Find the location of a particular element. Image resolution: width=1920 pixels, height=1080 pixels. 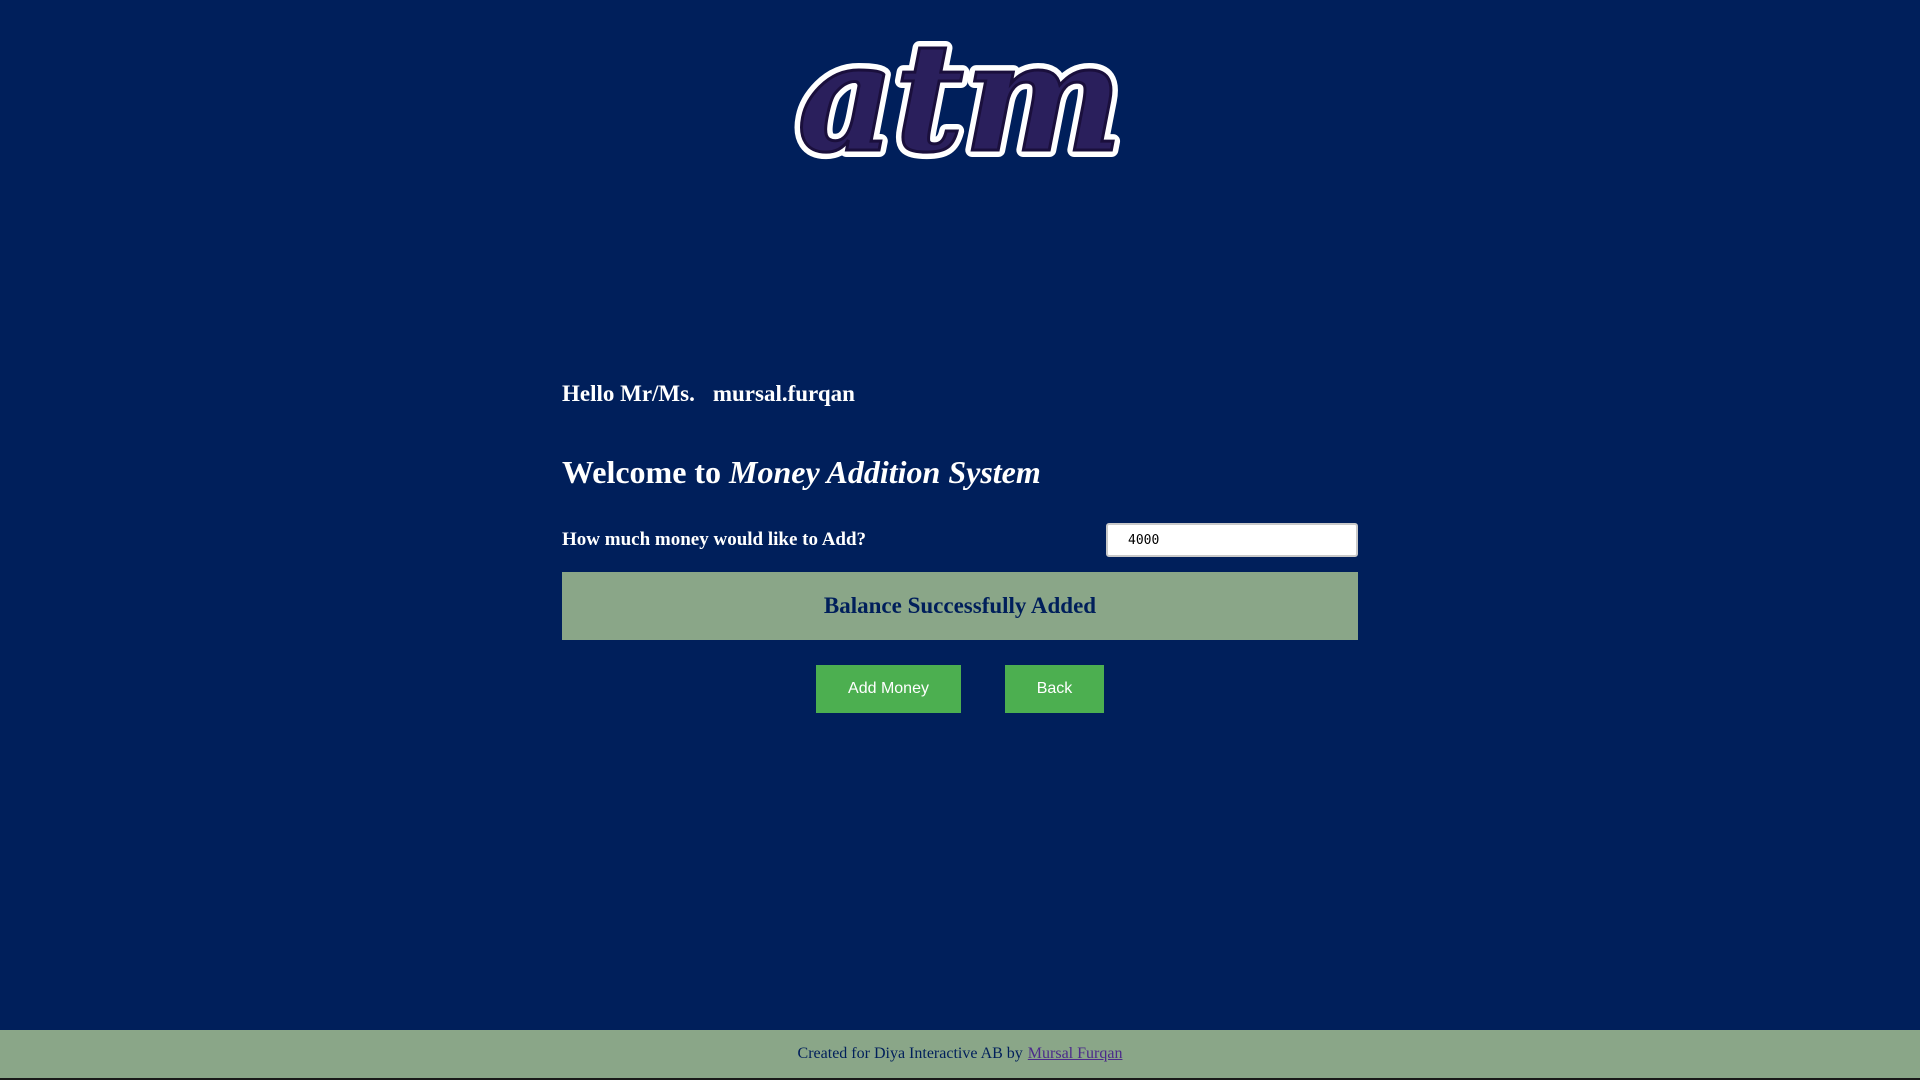

username: mursal.furqan is located at coordinates (783, 393).